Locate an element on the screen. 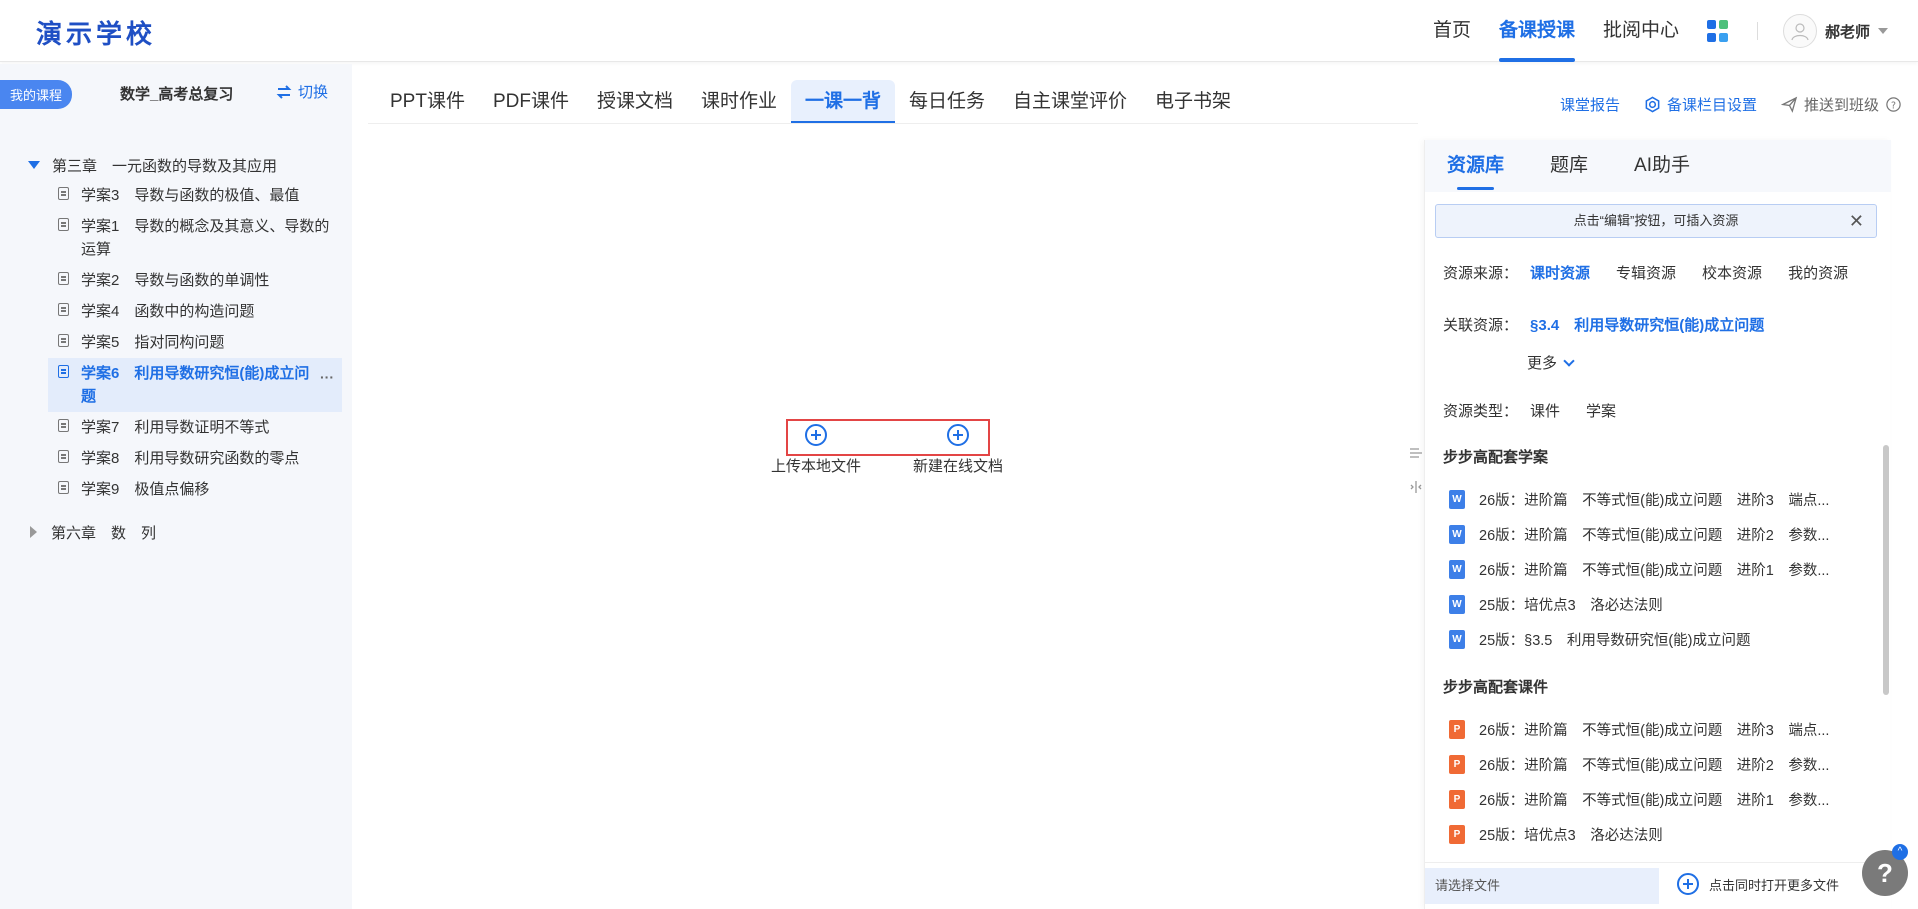 This screenshot has width=1918, height=909. tab-ai-assistant: AI助手 is located at coordinates (1662, 166).